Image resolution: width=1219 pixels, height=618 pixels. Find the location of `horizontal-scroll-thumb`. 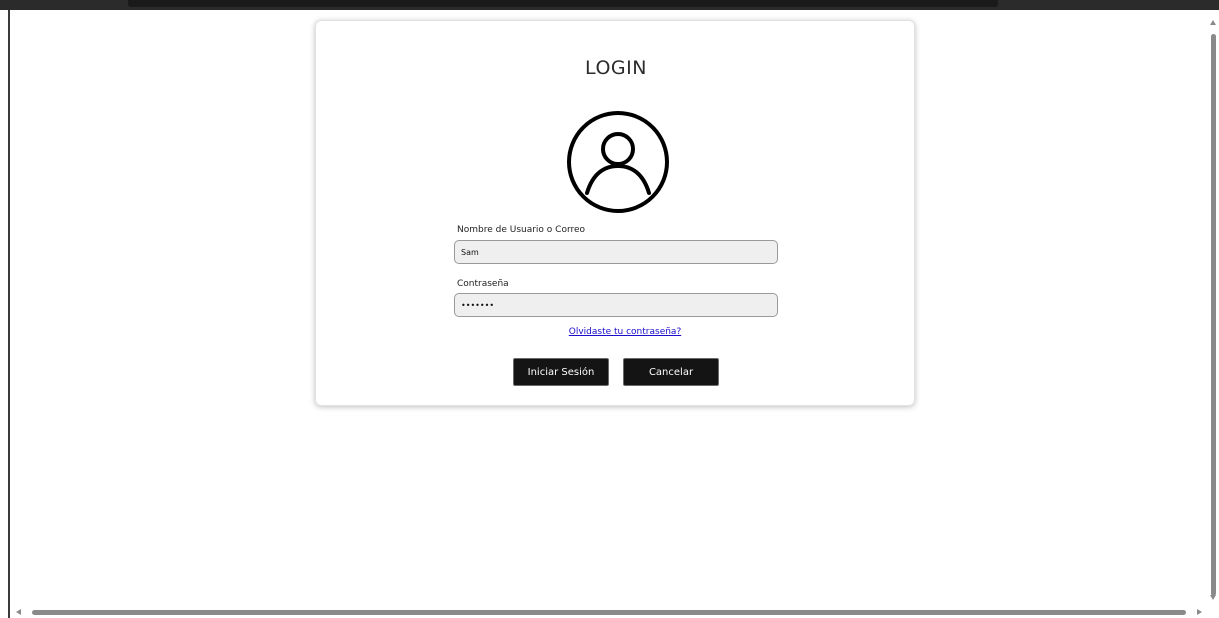

horizontal-scroll-thumb is located at coordinates (609, 612).